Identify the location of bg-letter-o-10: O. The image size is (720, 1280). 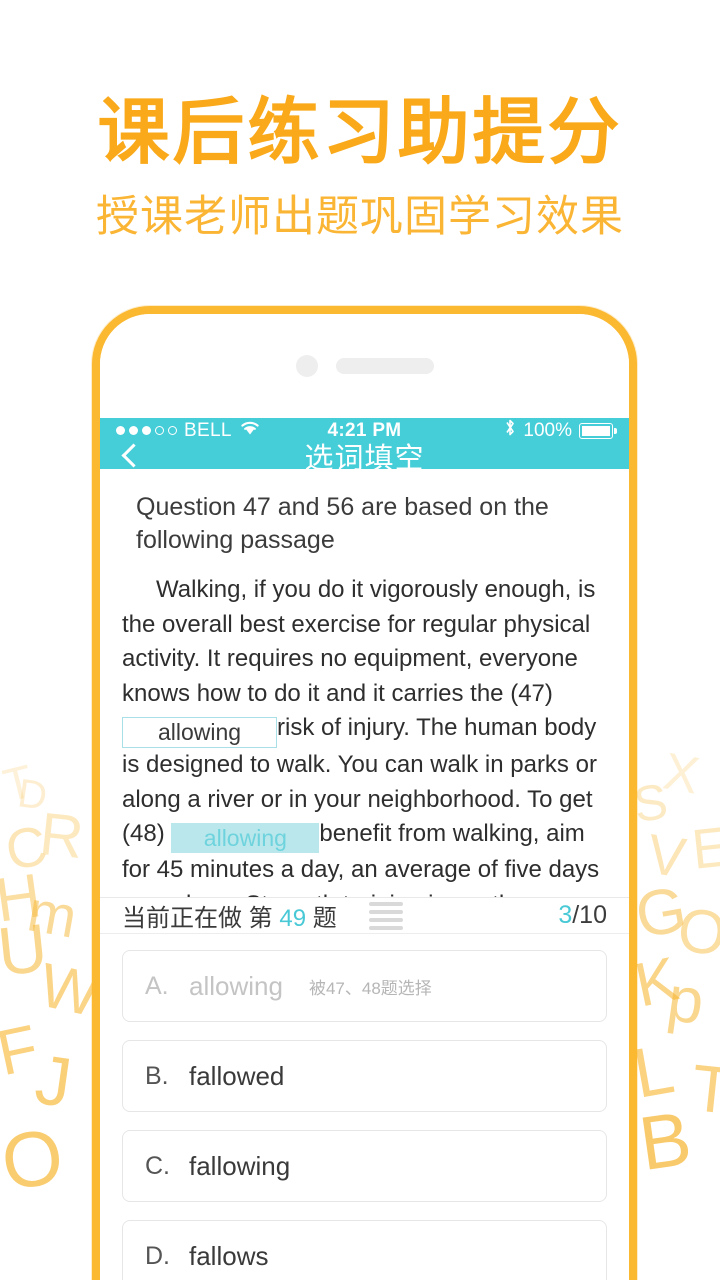
(34, 1159).